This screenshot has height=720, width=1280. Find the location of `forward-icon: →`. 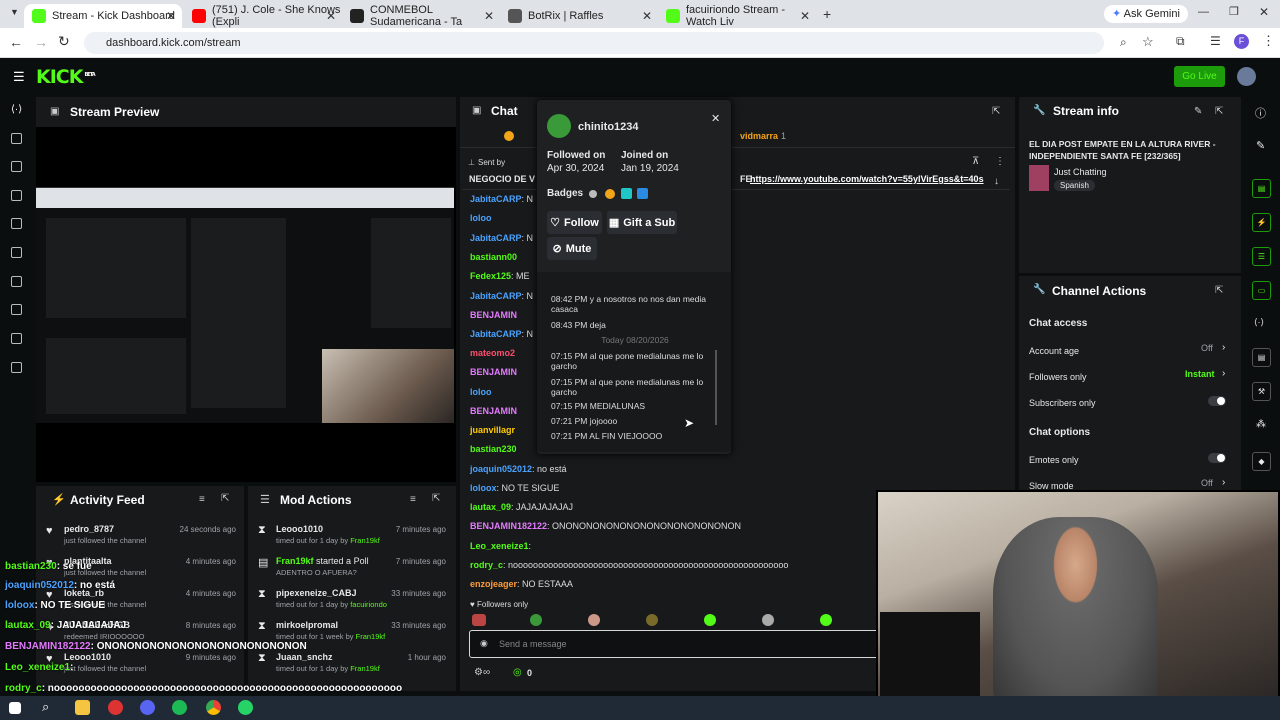

forward-icon: → is located at coordinates (41, 42).